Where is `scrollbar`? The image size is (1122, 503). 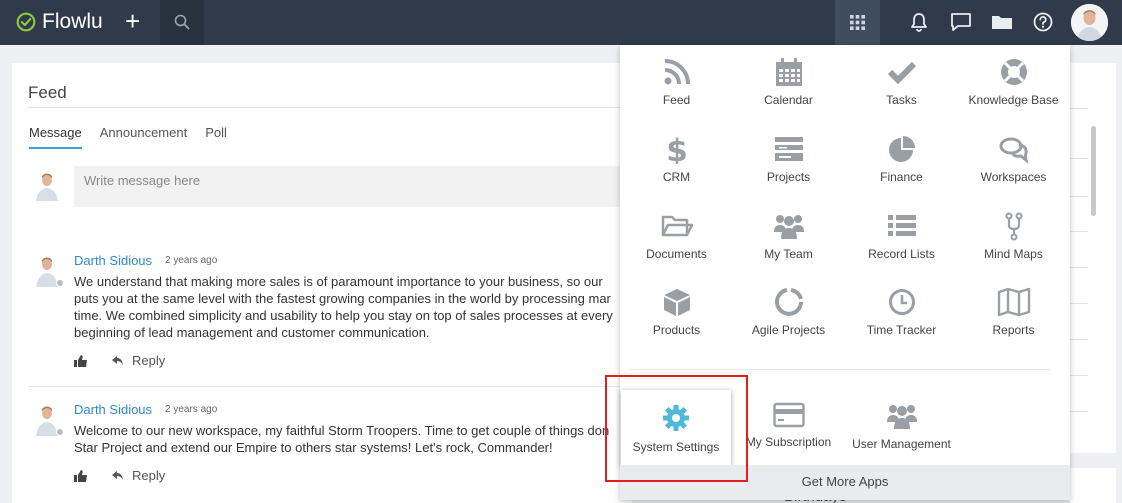 scrollbar is located at coordinates (1093, 171).